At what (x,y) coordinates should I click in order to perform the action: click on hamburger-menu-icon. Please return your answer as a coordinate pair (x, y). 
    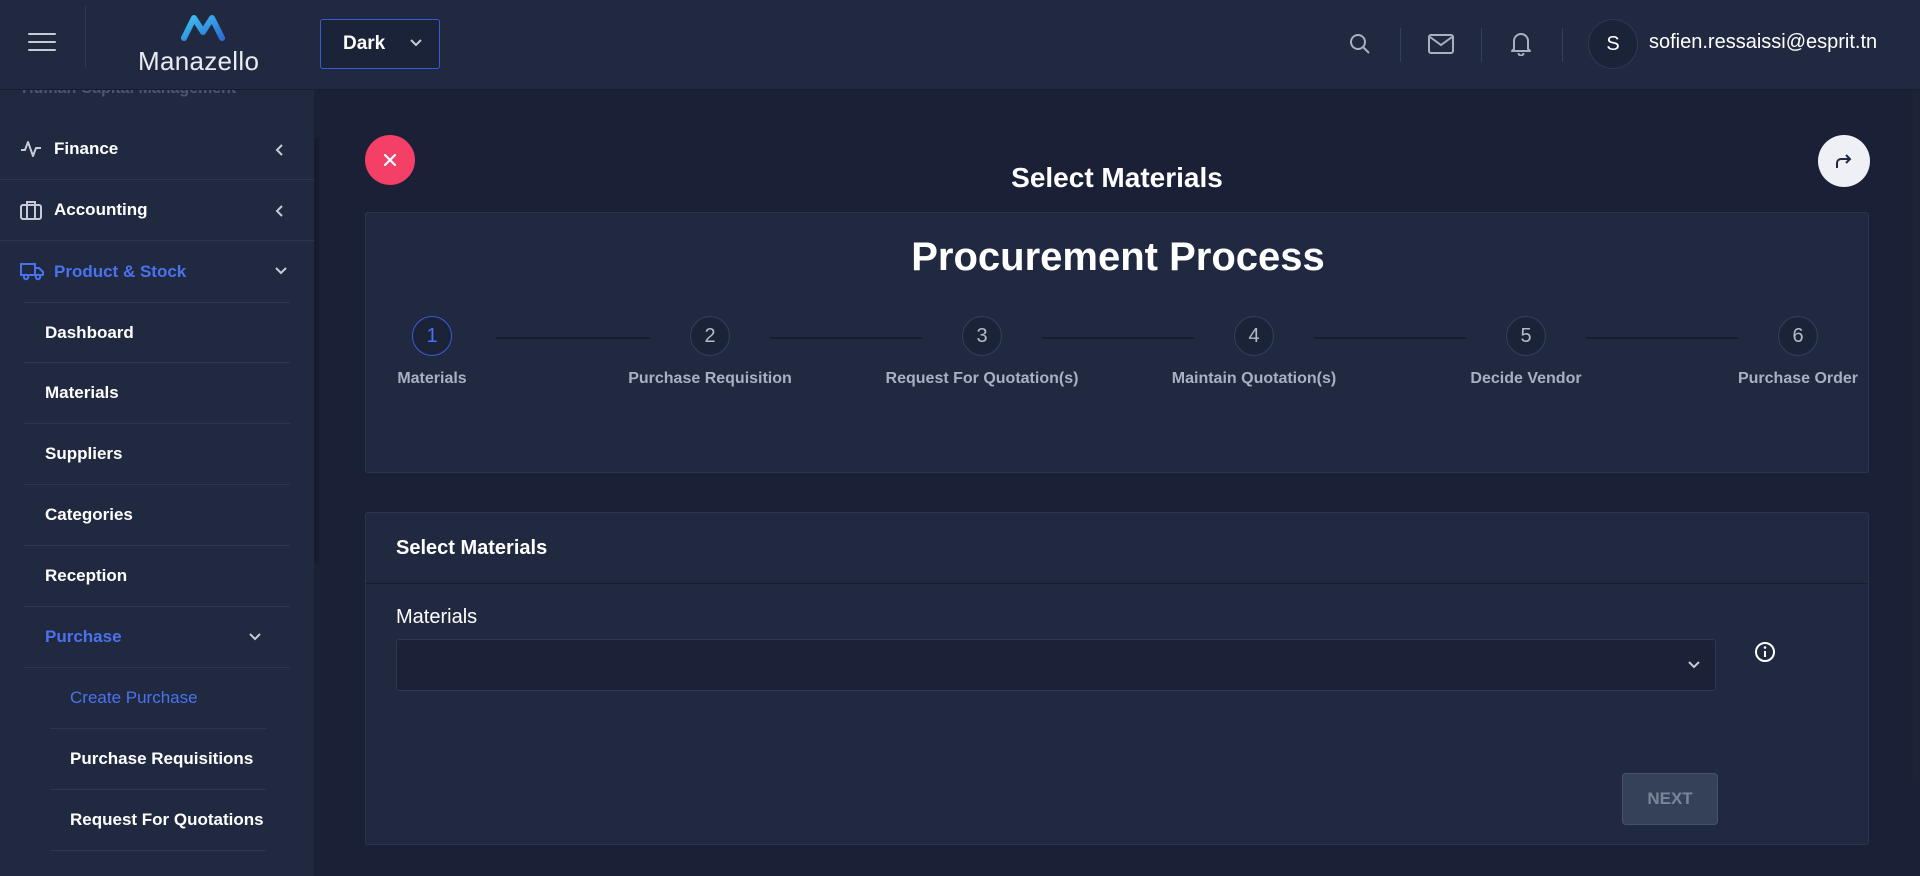
    Looking at the image, I should click on (42, 44).